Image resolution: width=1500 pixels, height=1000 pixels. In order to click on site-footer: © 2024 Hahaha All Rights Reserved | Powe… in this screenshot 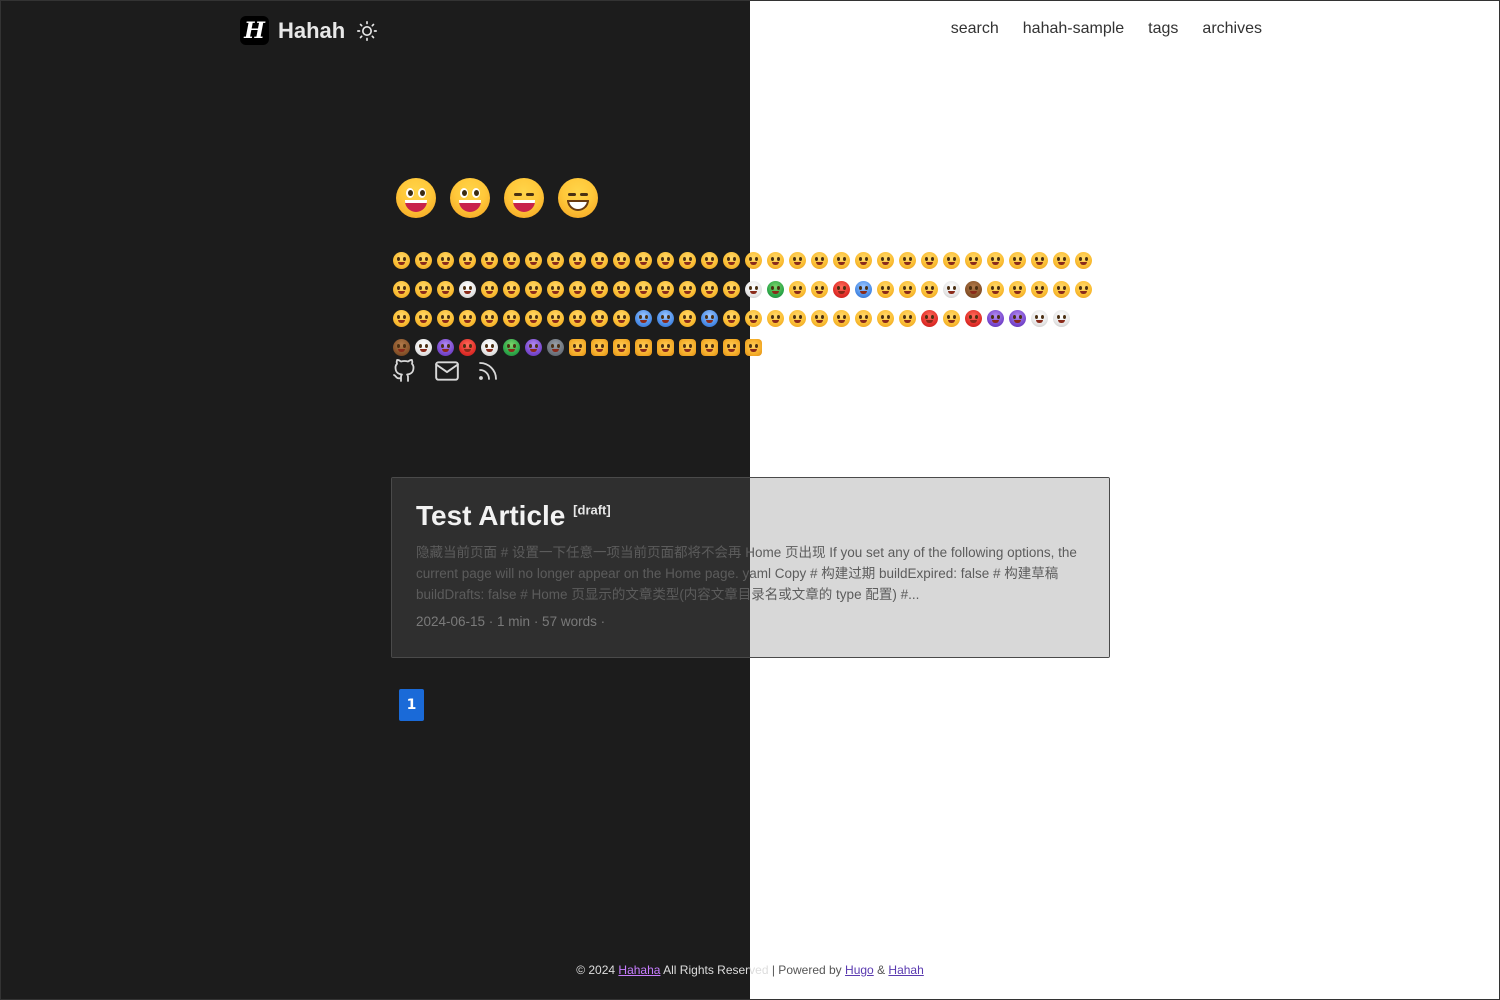, I will do `click(750, 970)`.